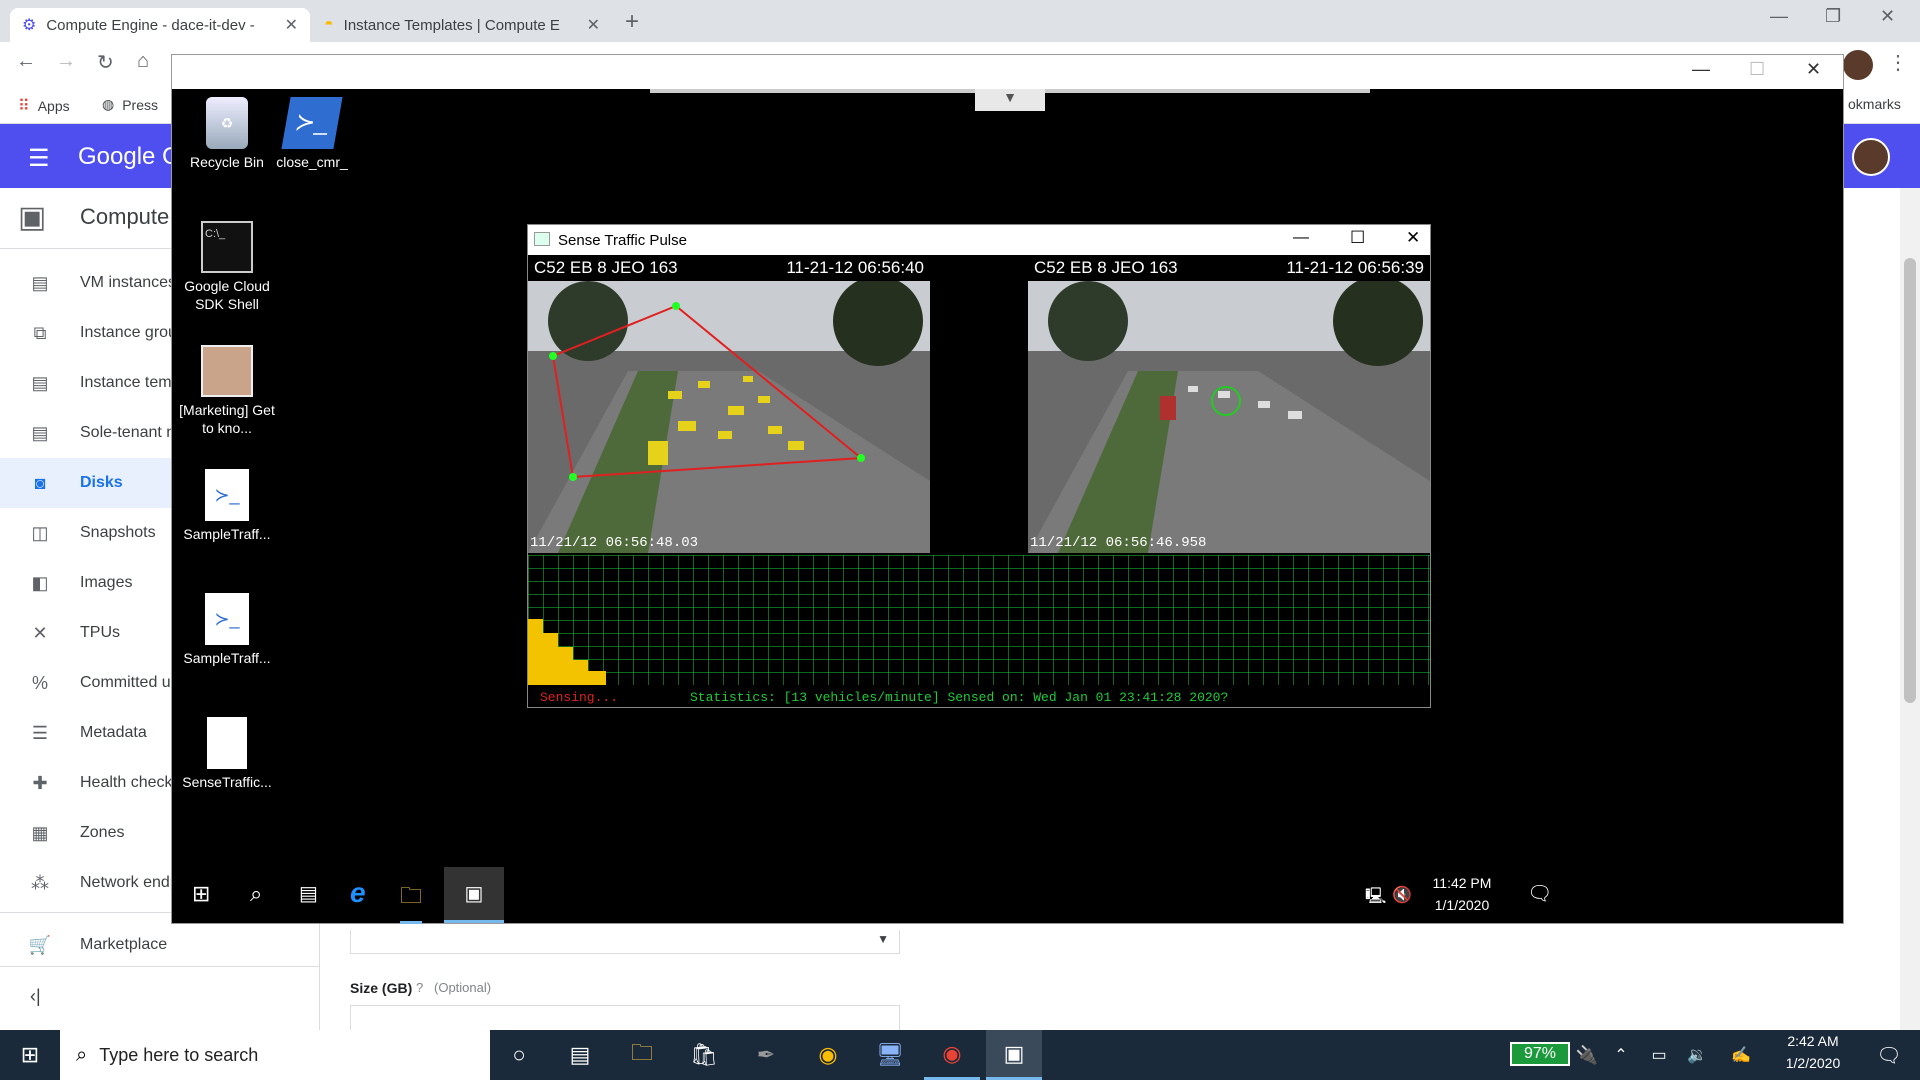  I want to click on close-window-icon: ✕, so click(1887, 16).